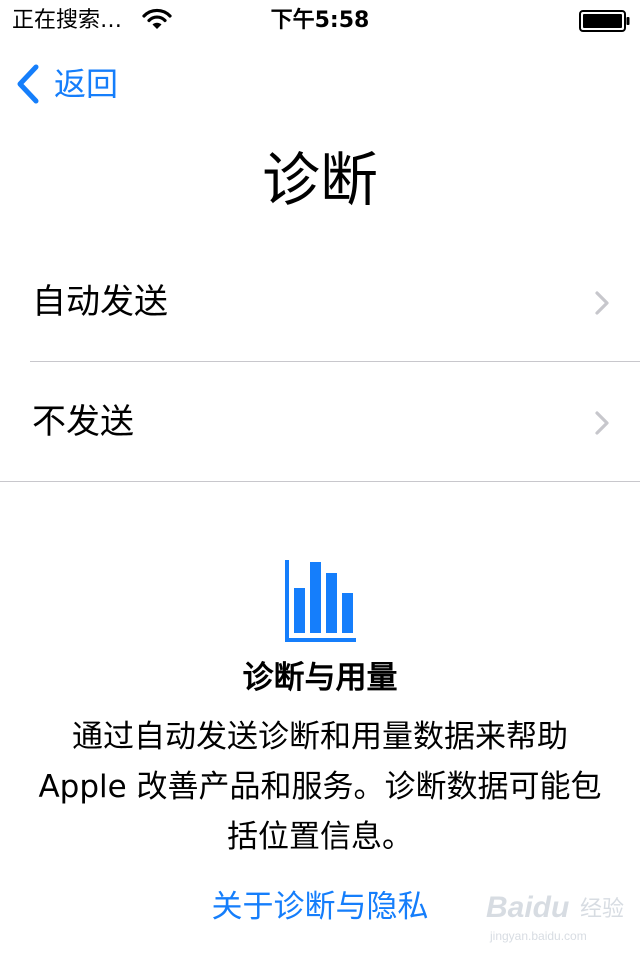 This screenshot has width=640, height=960. What do you see at coordinates (320, 601) in the screenshot?
I see `bar-chart-icon` at bounding box center [320, 601].